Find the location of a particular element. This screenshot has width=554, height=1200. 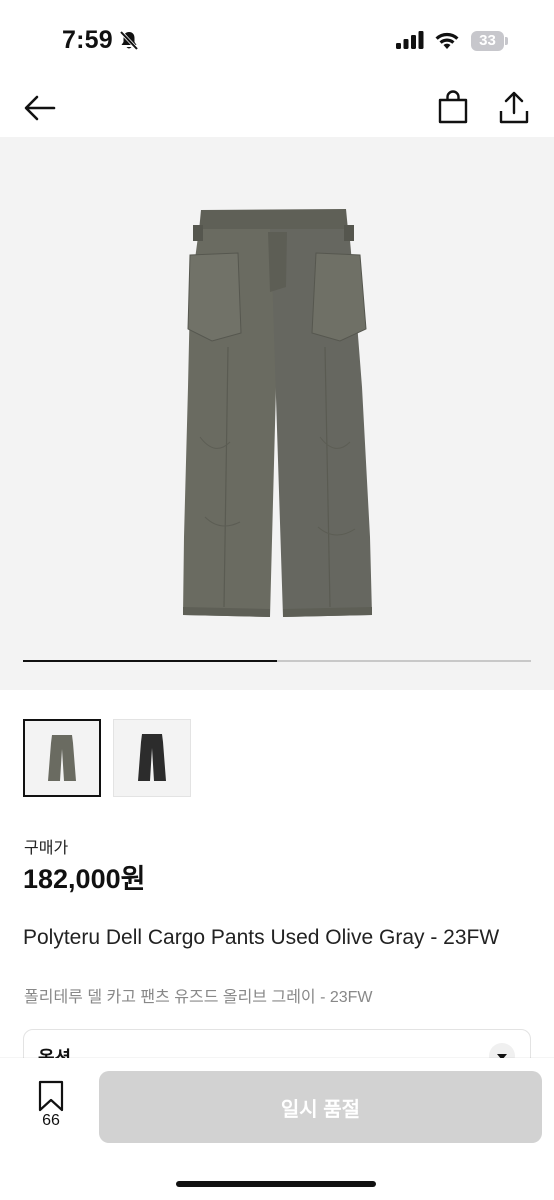

wifi-icon is located at coordinates (447, 40).